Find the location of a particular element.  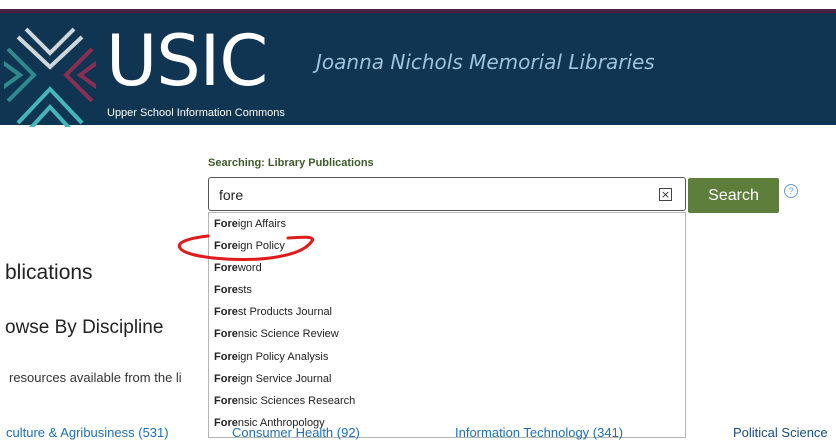

suggestion-item: Foreign Service Journal is located at coordinates (447, 379).